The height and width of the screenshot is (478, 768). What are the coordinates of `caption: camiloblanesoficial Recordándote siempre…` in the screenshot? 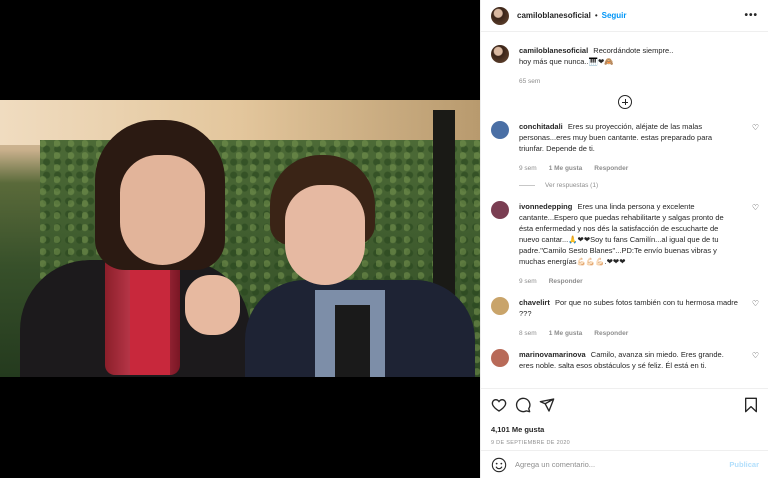 It's located at (625, 56).